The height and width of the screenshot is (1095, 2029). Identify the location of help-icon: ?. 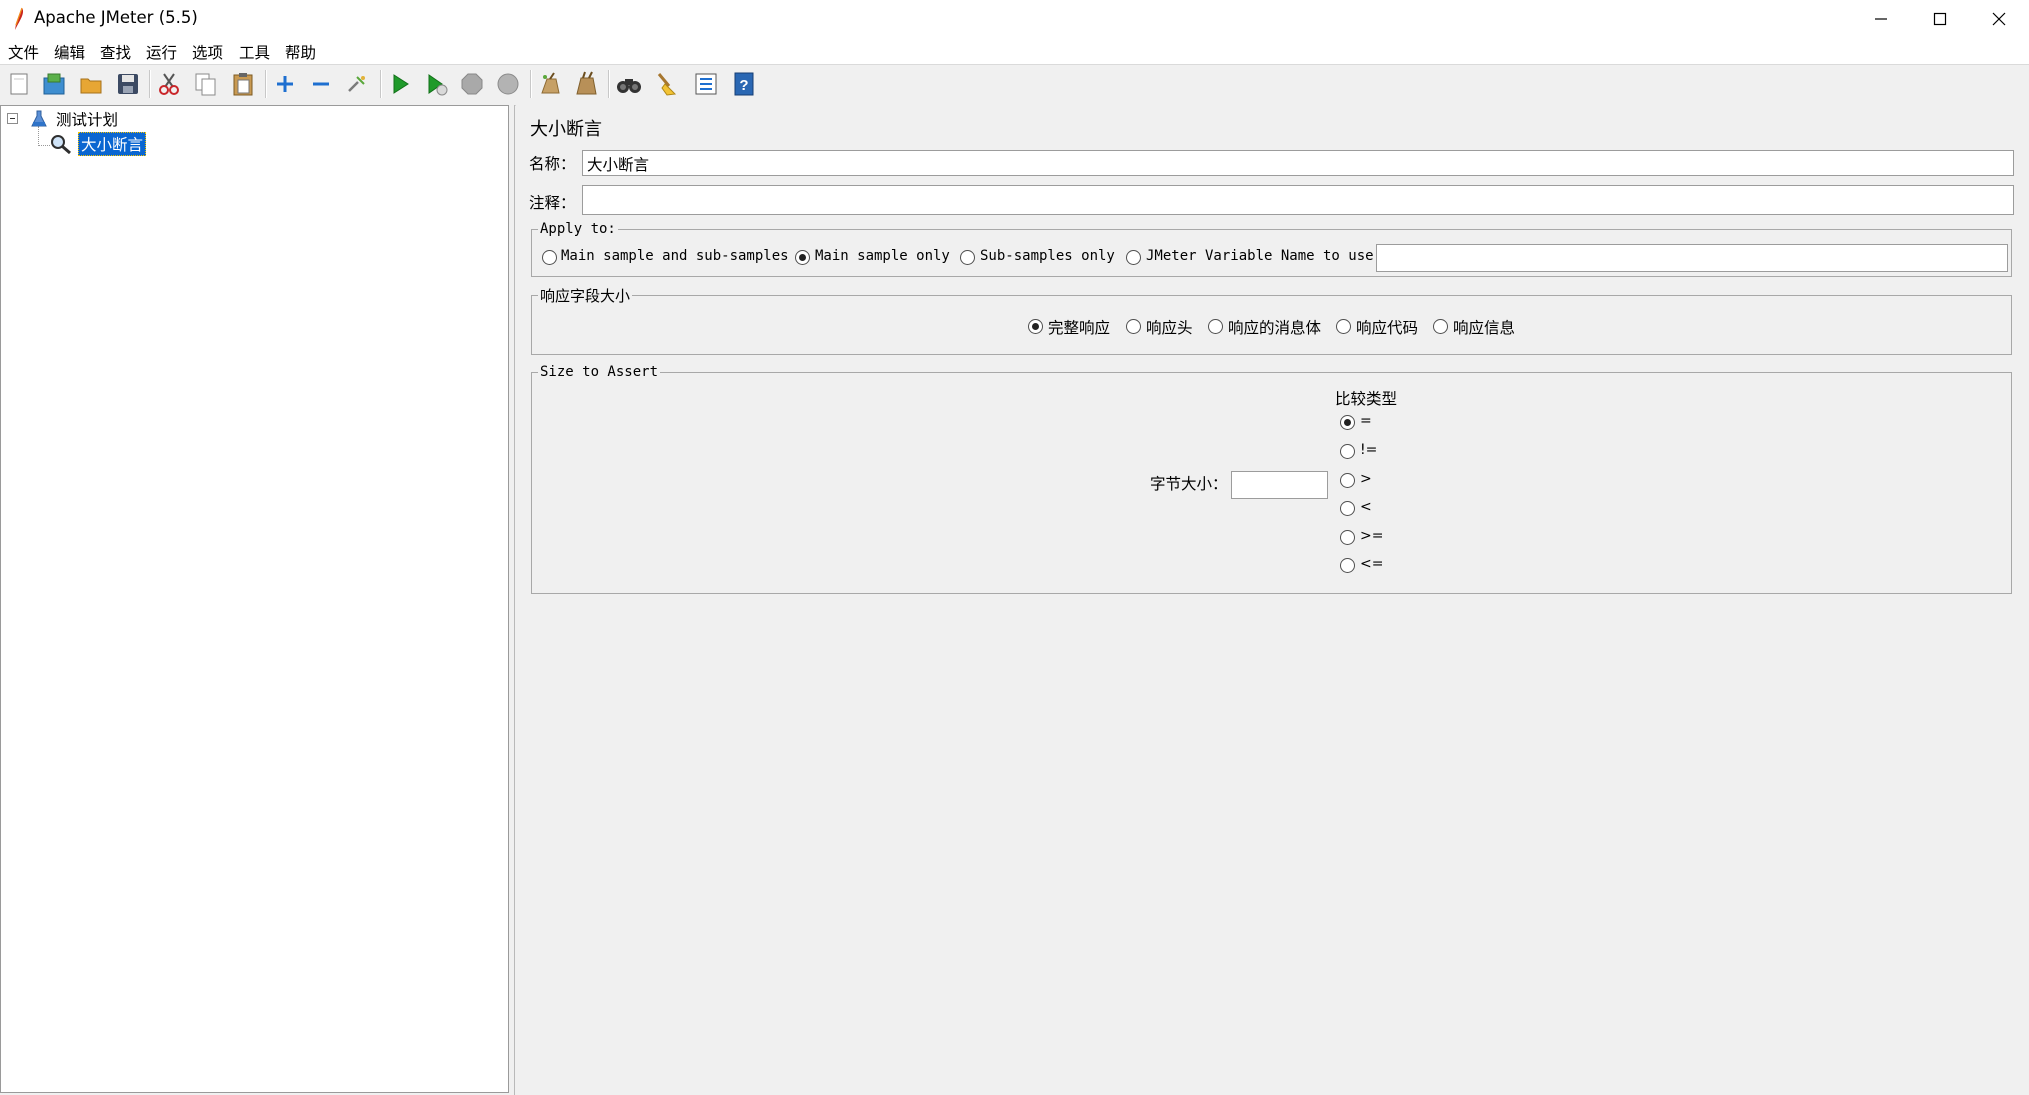
(744, 84).